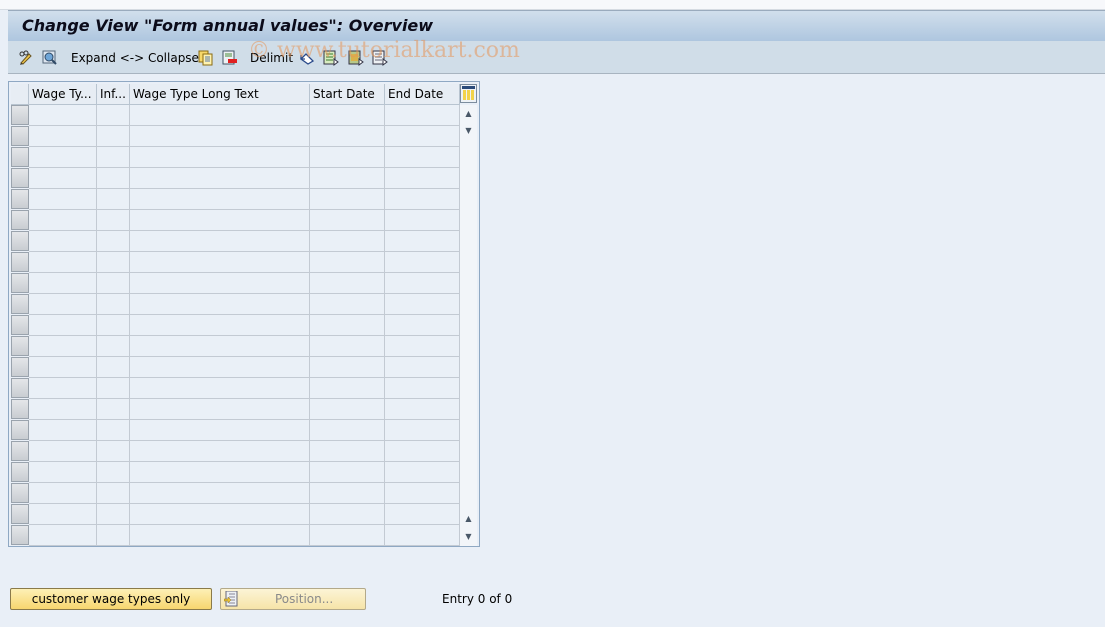 The image size is (1105, 627). Describe the element at coordinates (307, 57) in the screenshot. I see `undo-change-button` at that location.